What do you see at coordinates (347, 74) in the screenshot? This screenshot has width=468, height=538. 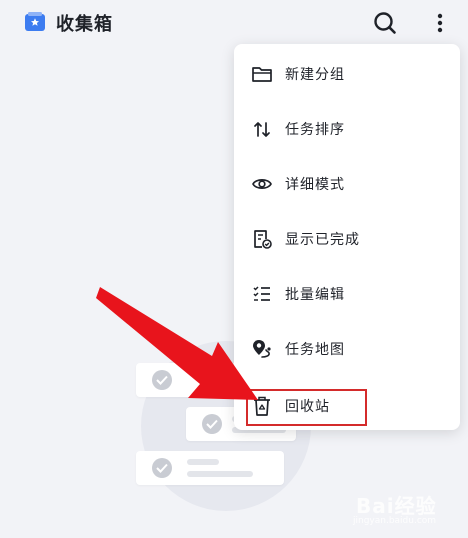 I see `menu-item-new-group: 新建分组` at bounding box center [347, 74].